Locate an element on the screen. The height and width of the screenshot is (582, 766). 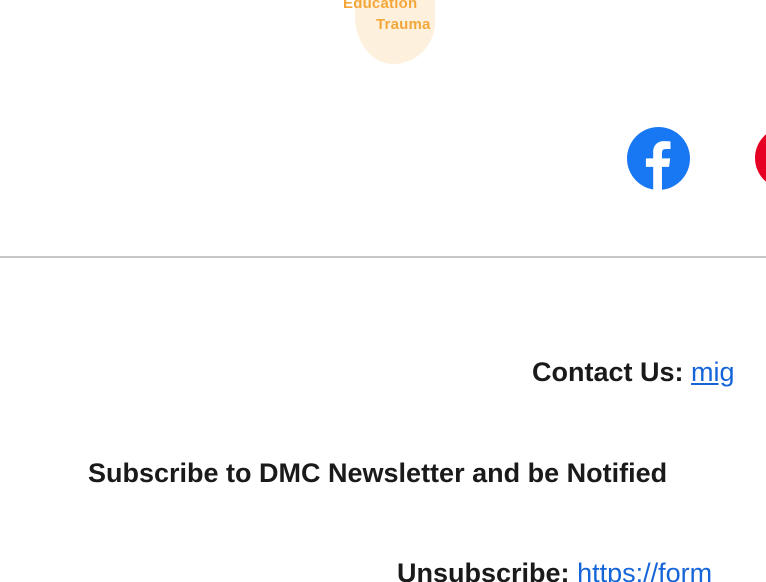
divider is located at coordinates (383, 257).